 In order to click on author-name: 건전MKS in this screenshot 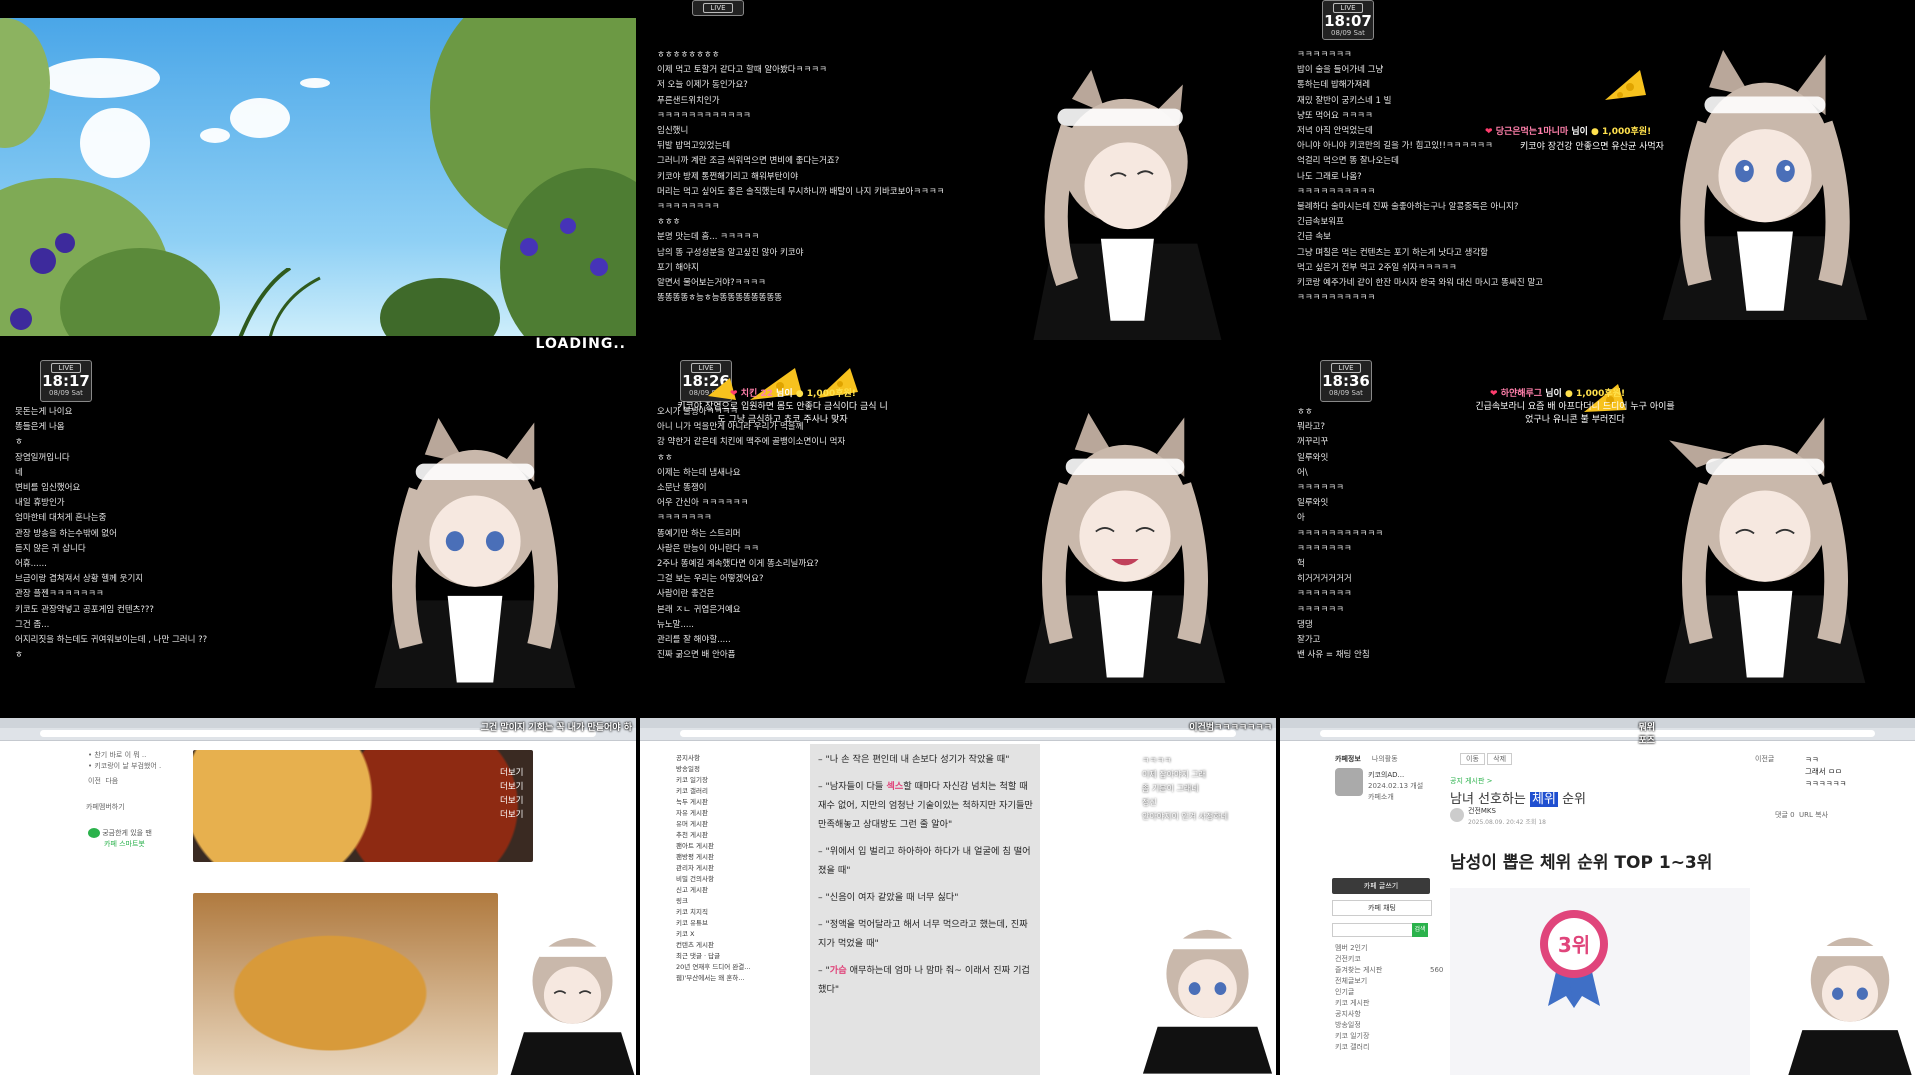, I will do `click(1507, 811)`.